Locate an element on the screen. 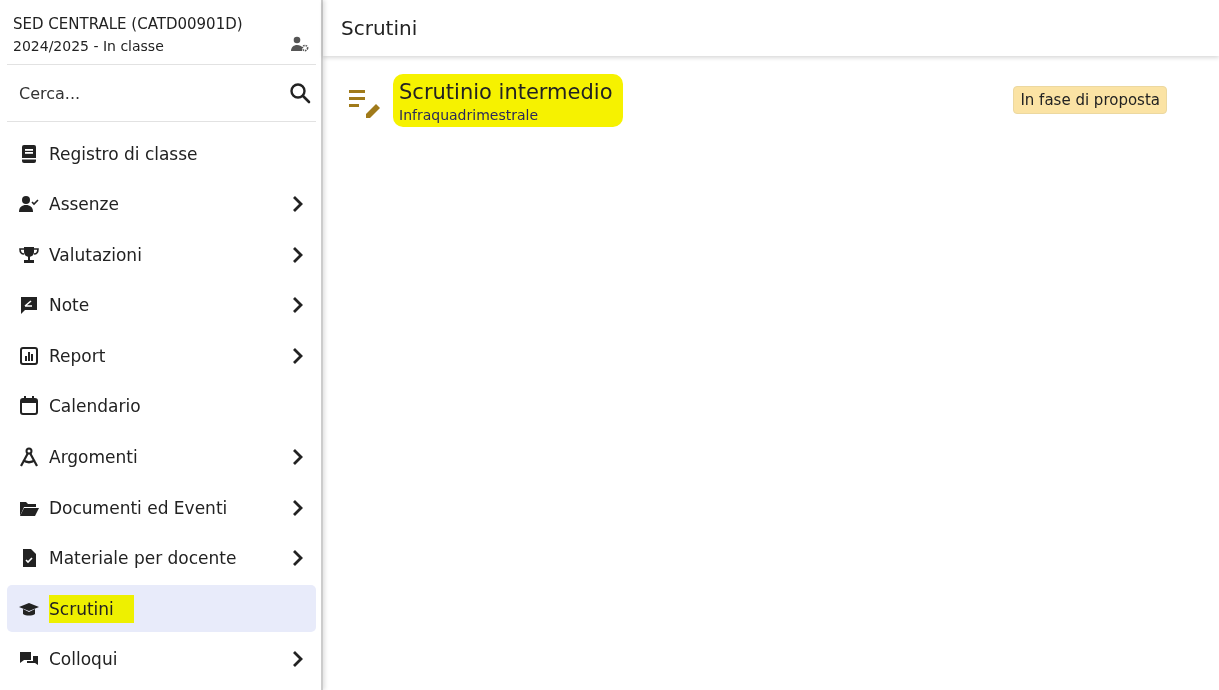 The image size is (1219, 690). menu-item: Report is located at coordinates (161, 356).